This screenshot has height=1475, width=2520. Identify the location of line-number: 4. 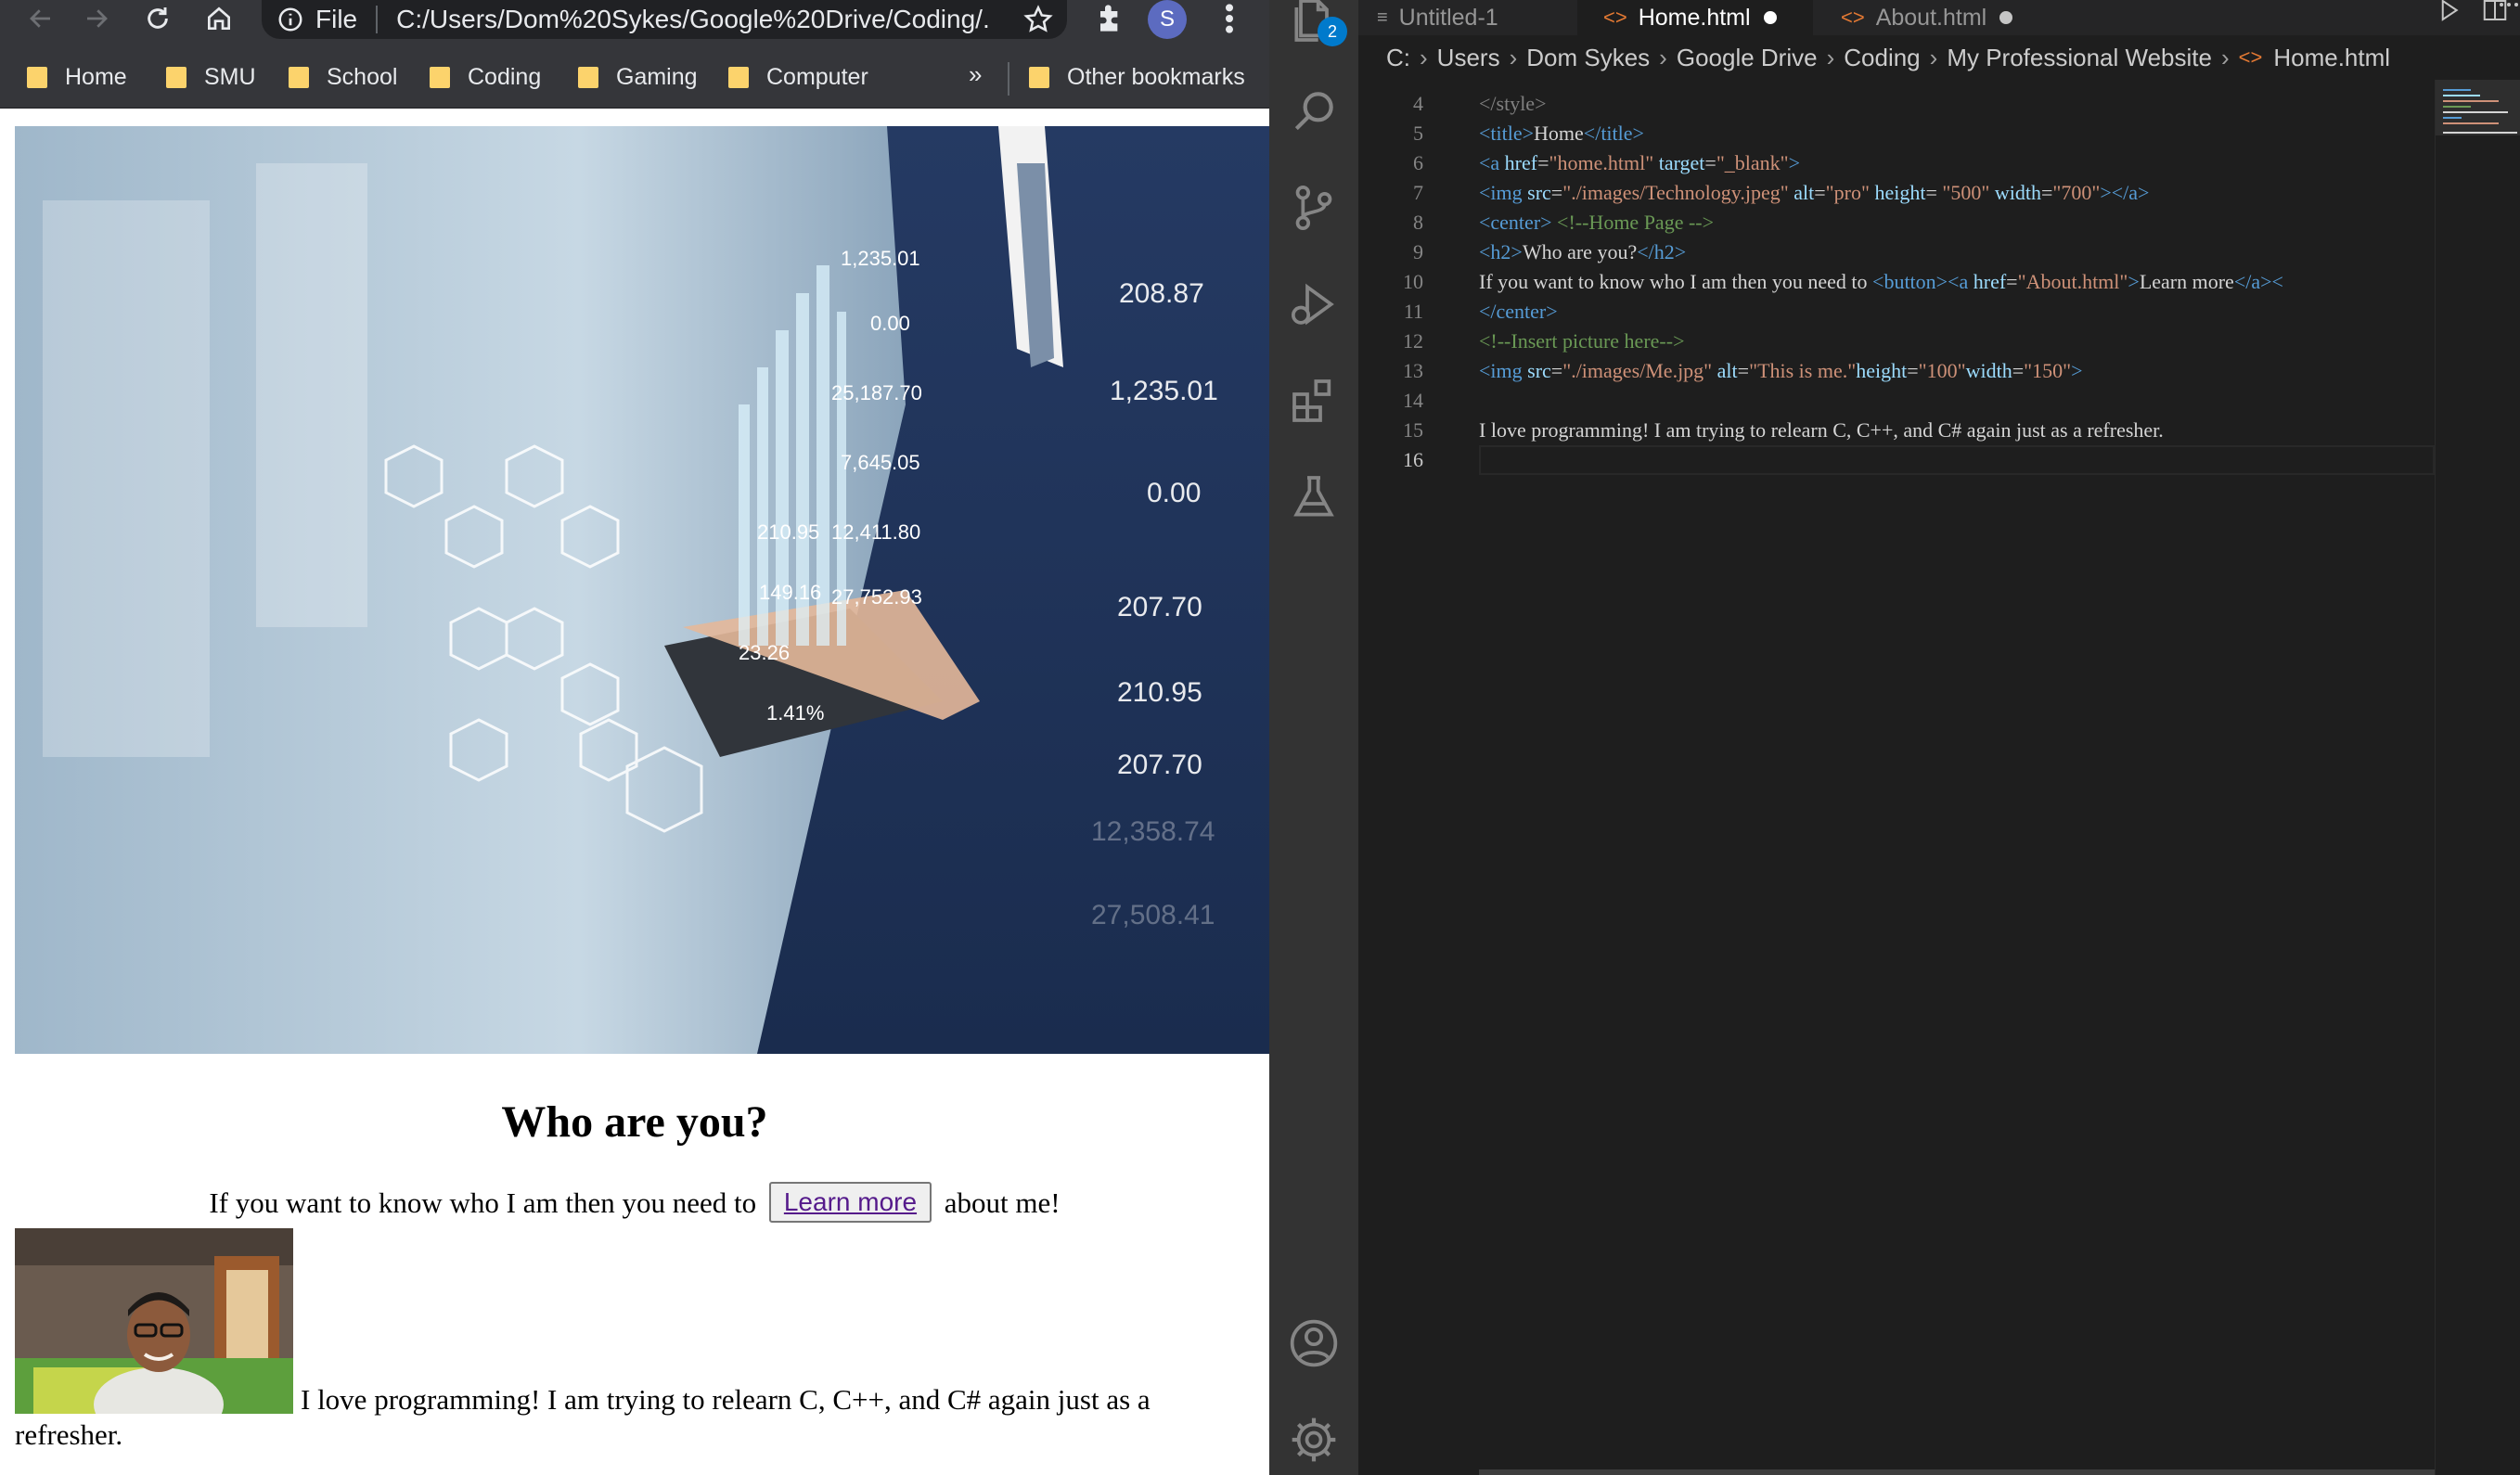
(1418, 104).